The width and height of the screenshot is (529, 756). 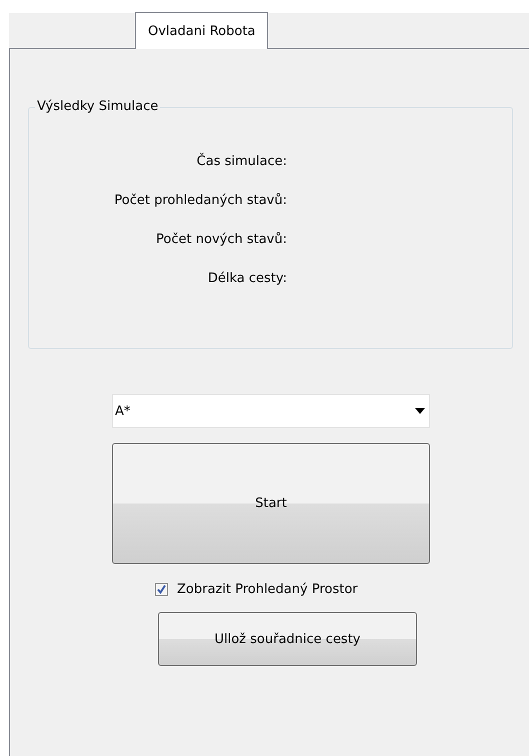 I want to click on checkbox, so click(x=161, y=589).